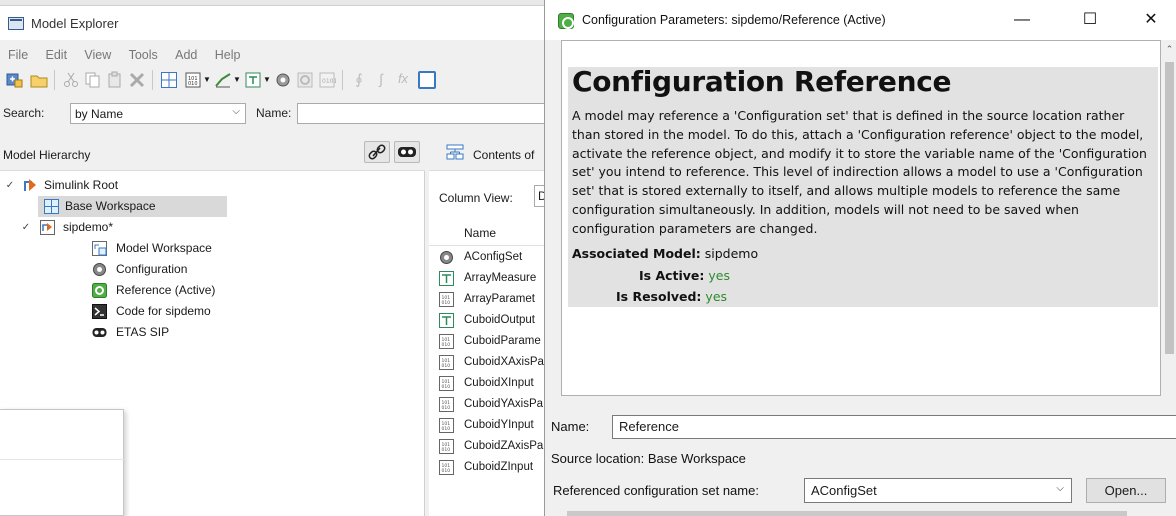 The height and width of the screenshot is (516, 1176). I want to click on list-item-label: CuboidXInput, so click(499, 383).